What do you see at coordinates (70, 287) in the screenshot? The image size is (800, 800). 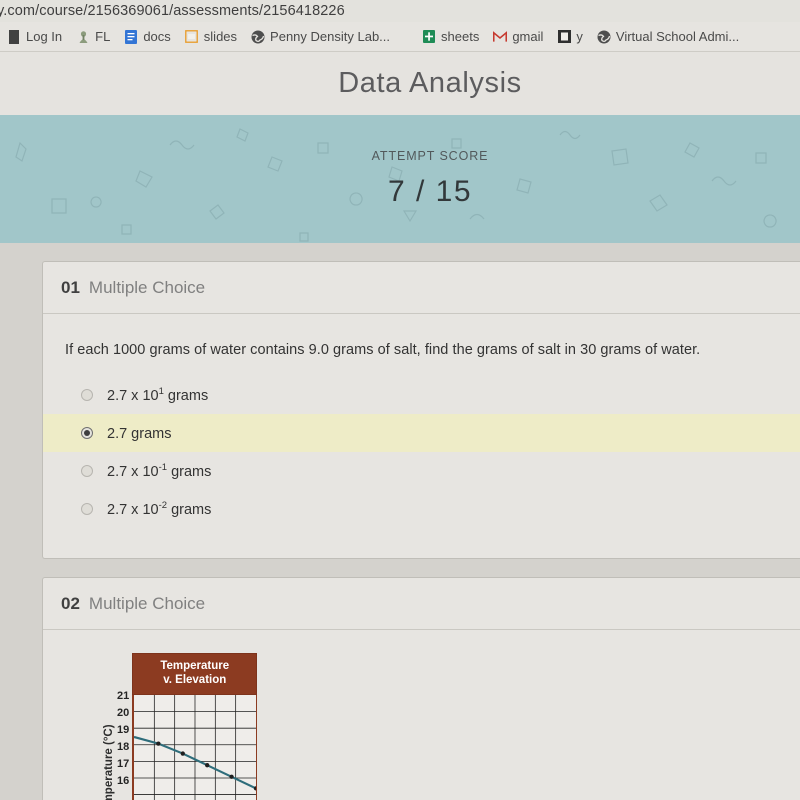 I see `question-number: 01` at bounding box center [70, 287].